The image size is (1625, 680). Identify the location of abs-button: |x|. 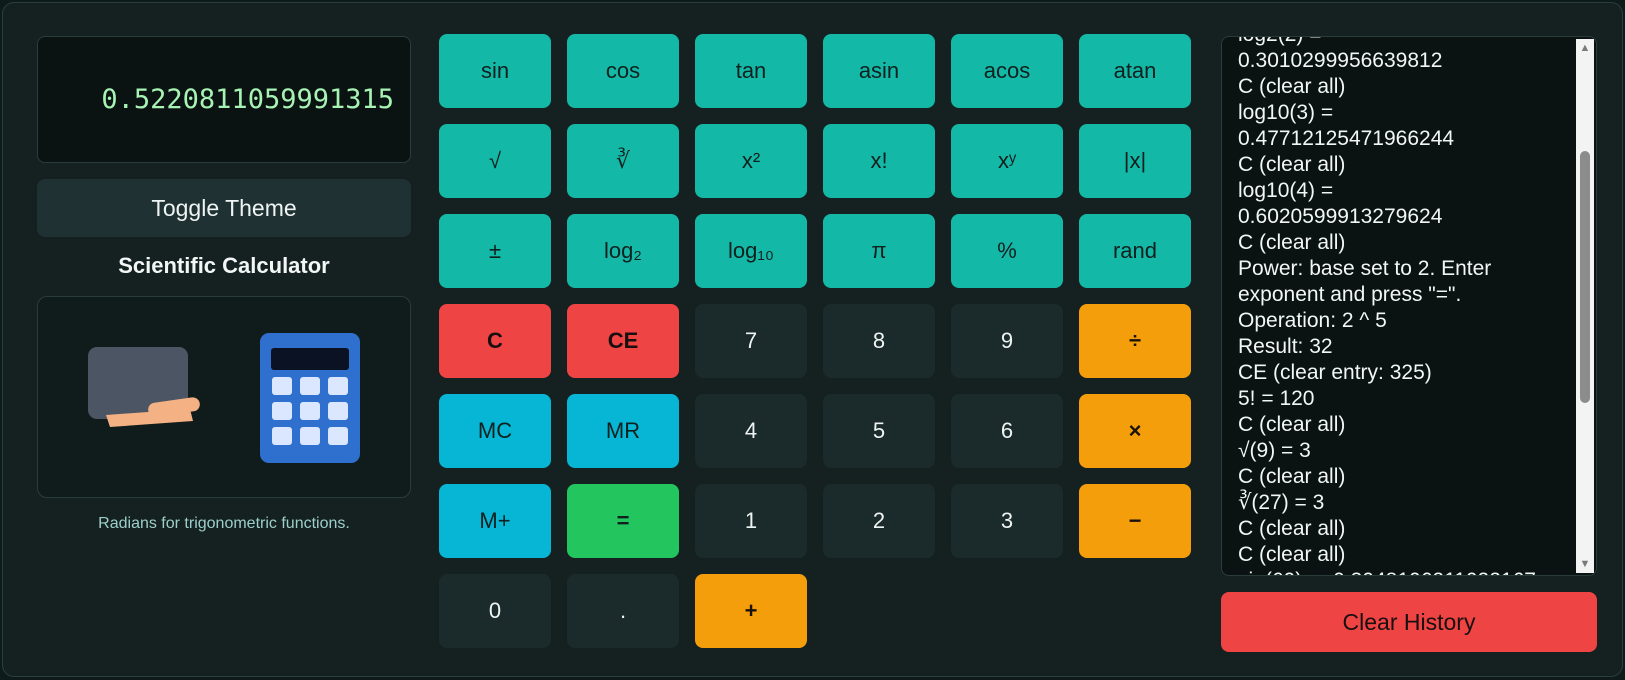
(1135, 161).